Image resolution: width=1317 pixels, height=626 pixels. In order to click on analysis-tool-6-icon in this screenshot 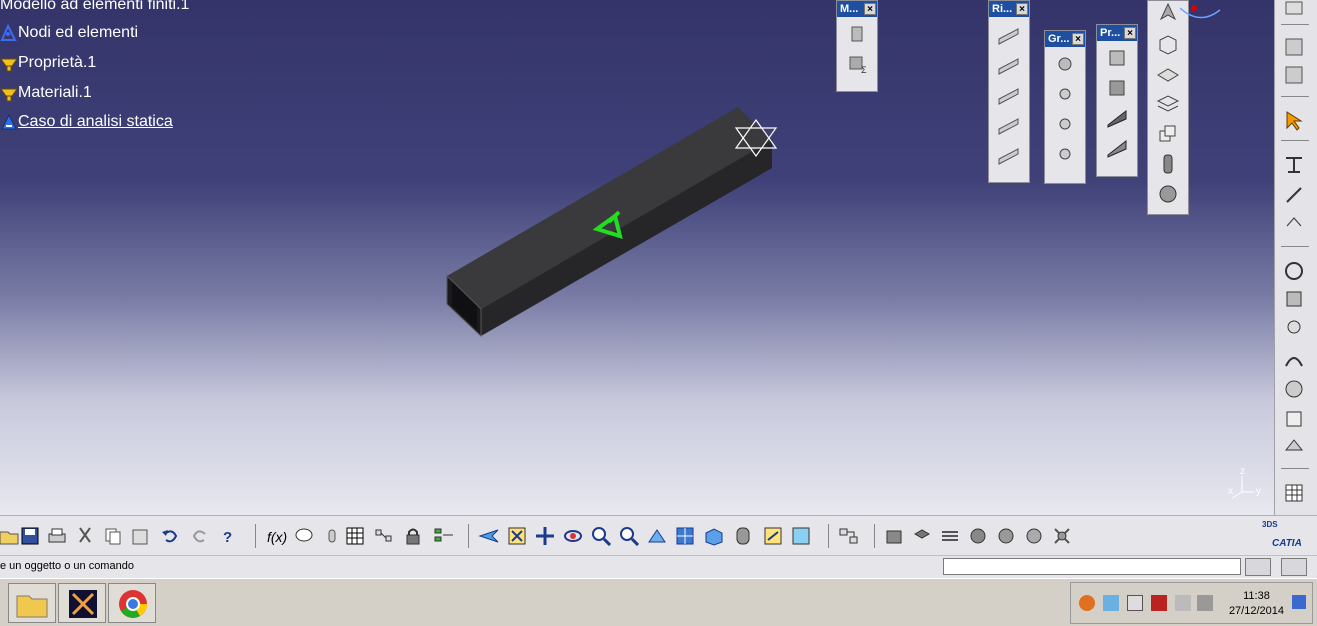, I will do `click(1034, 536)`.